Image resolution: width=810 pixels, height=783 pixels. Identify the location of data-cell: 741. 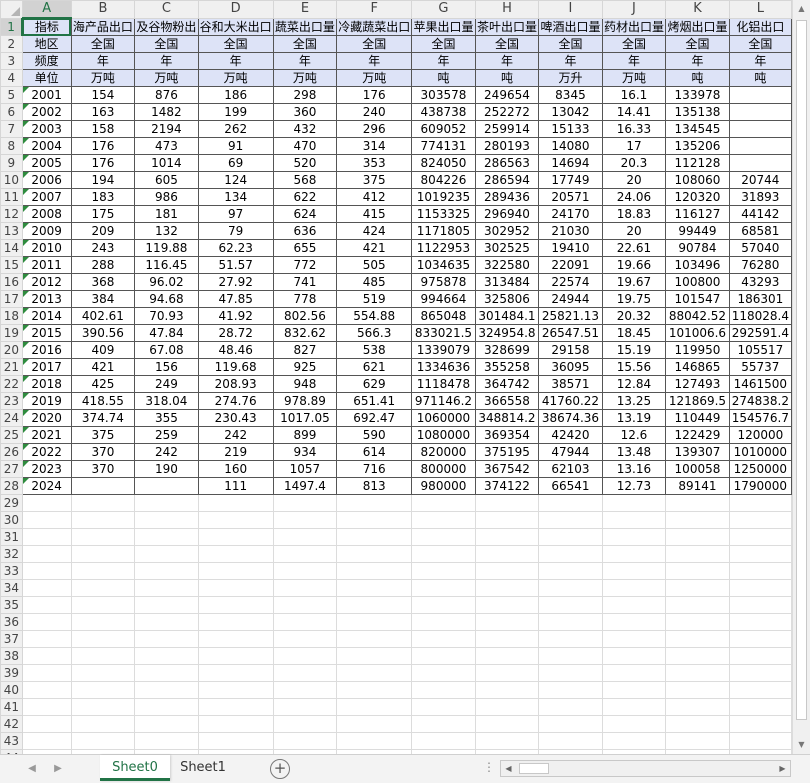
(305, 282).